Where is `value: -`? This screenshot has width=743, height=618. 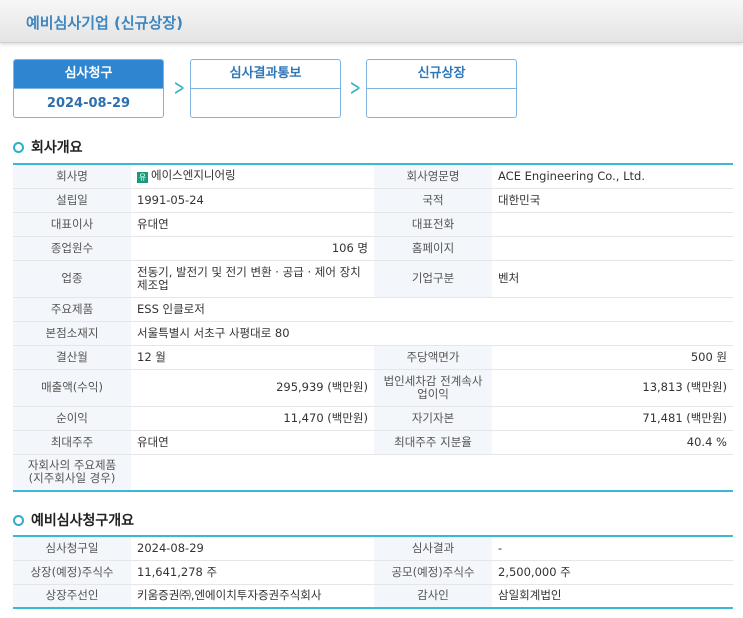 value: - is located at coordinates (612, 548).